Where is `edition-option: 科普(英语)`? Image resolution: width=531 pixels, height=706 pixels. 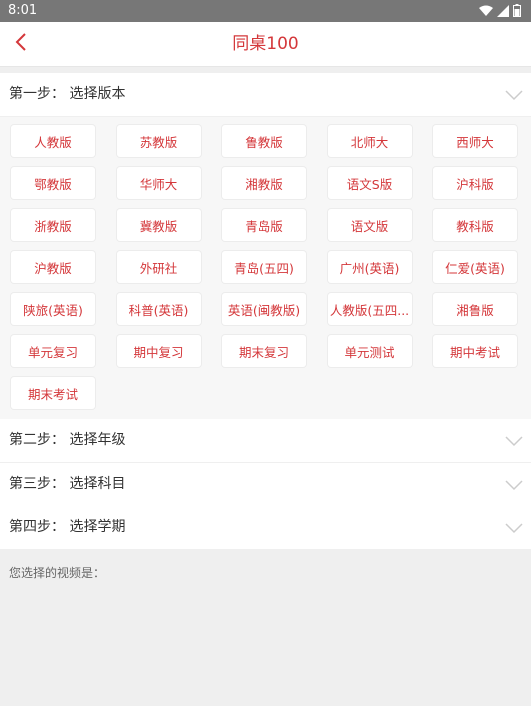
edition-option: 科普(英语) is located at coordinates (158, 309).